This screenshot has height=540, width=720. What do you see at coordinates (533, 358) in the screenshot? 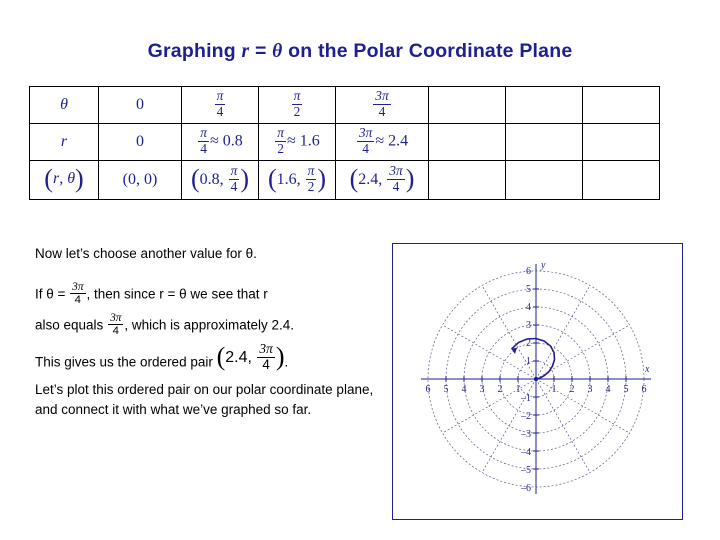
I see `polar-curve` at bounding box center [533, 358].